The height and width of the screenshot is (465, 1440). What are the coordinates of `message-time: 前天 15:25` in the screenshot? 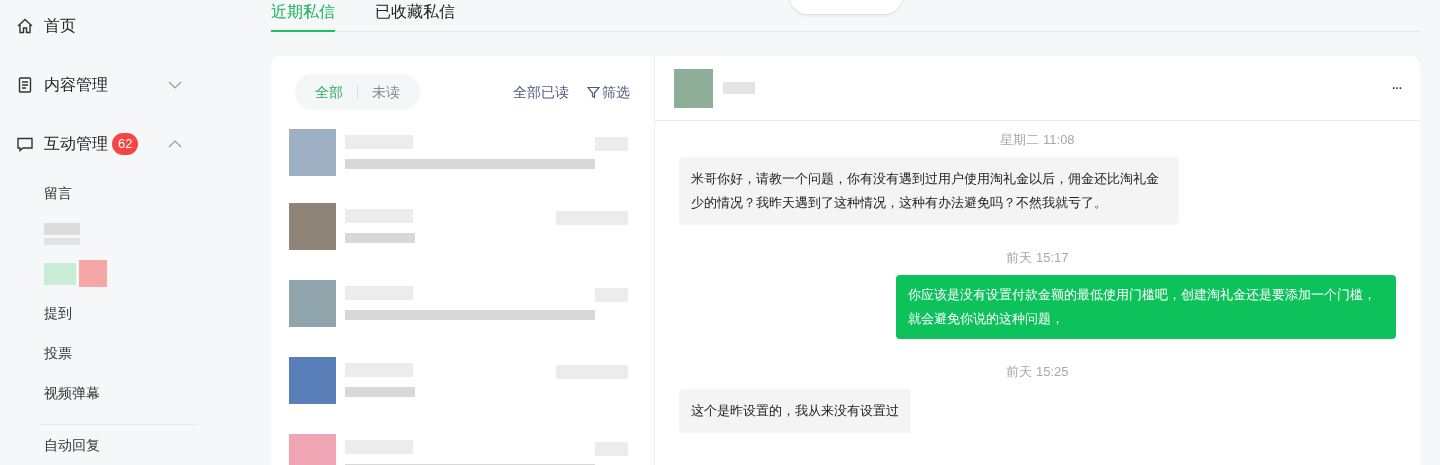 It's located at (1037, 372).